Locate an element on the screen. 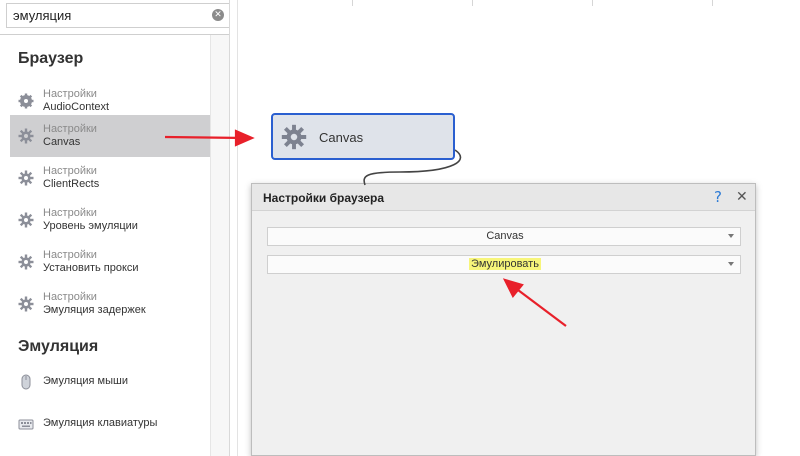 The image size is (800, 456). item-label: Эмуляция мыши is located at coordinates (85, 381).